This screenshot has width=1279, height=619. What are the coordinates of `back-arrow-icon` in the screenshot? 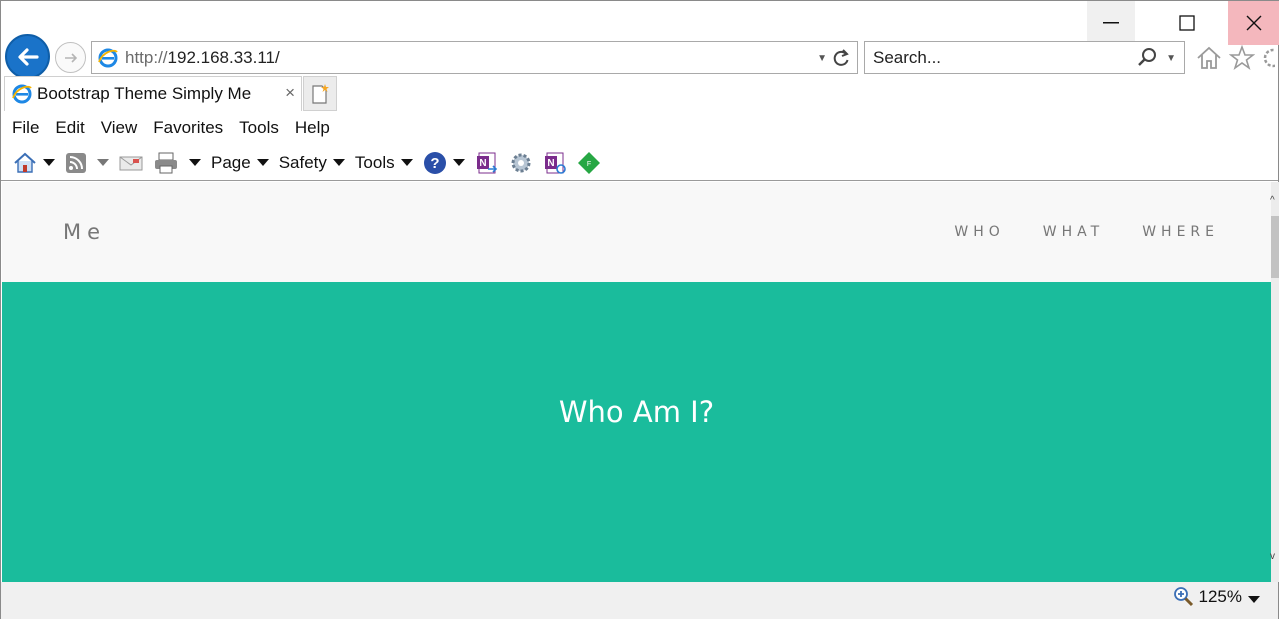 It's located at (28, 56).